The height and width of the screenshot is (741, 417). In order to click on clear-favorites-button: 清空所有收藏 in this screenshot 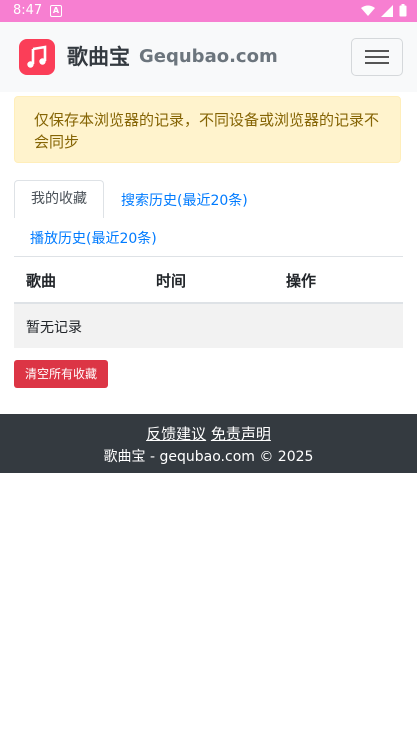, I will do `click(61, 374)`.